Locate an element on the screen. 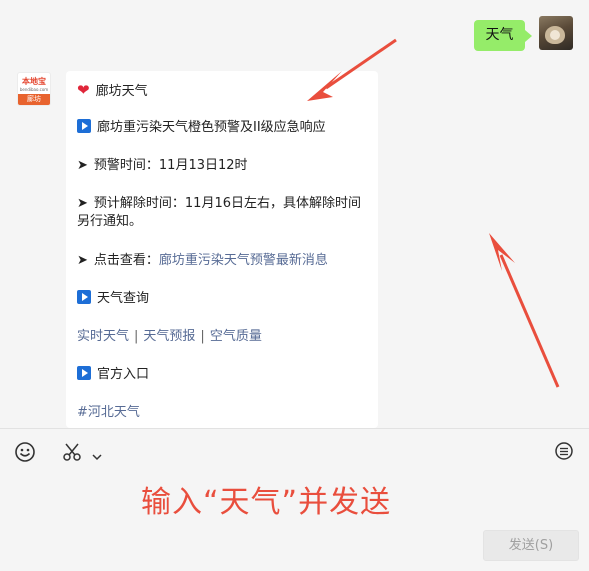  instruction-caption: 输入“天气”并发送 is located at coordinates (266, 502).